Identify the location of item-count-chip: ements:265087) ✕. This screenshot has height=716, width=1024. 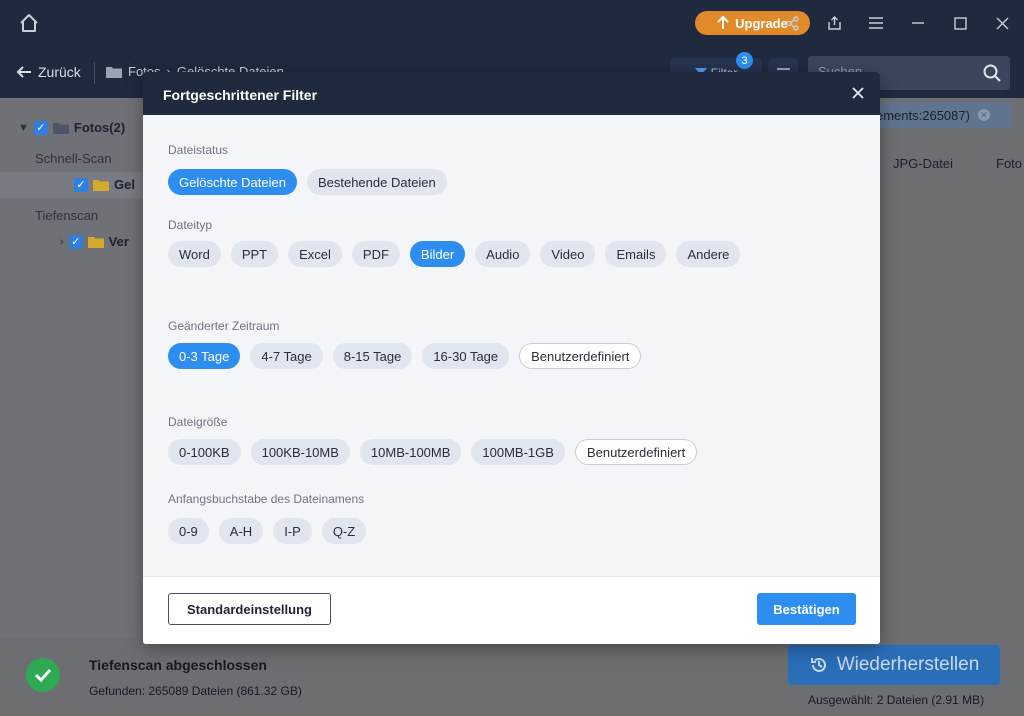
(942, 115).